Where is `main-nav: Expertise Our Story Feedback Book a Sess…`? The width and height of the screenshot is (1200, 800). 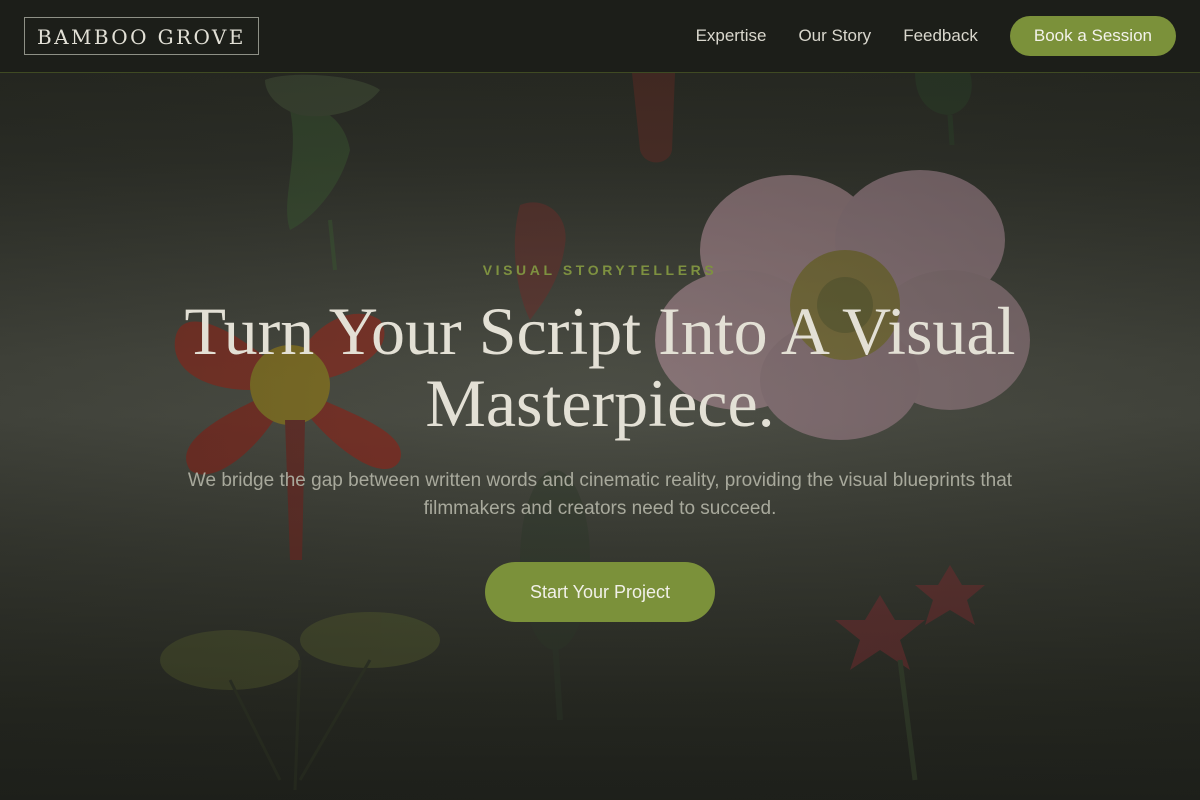 main-nav: Expertise Our Story Feedback Book a Sess… is located at coordinates (936, 36).